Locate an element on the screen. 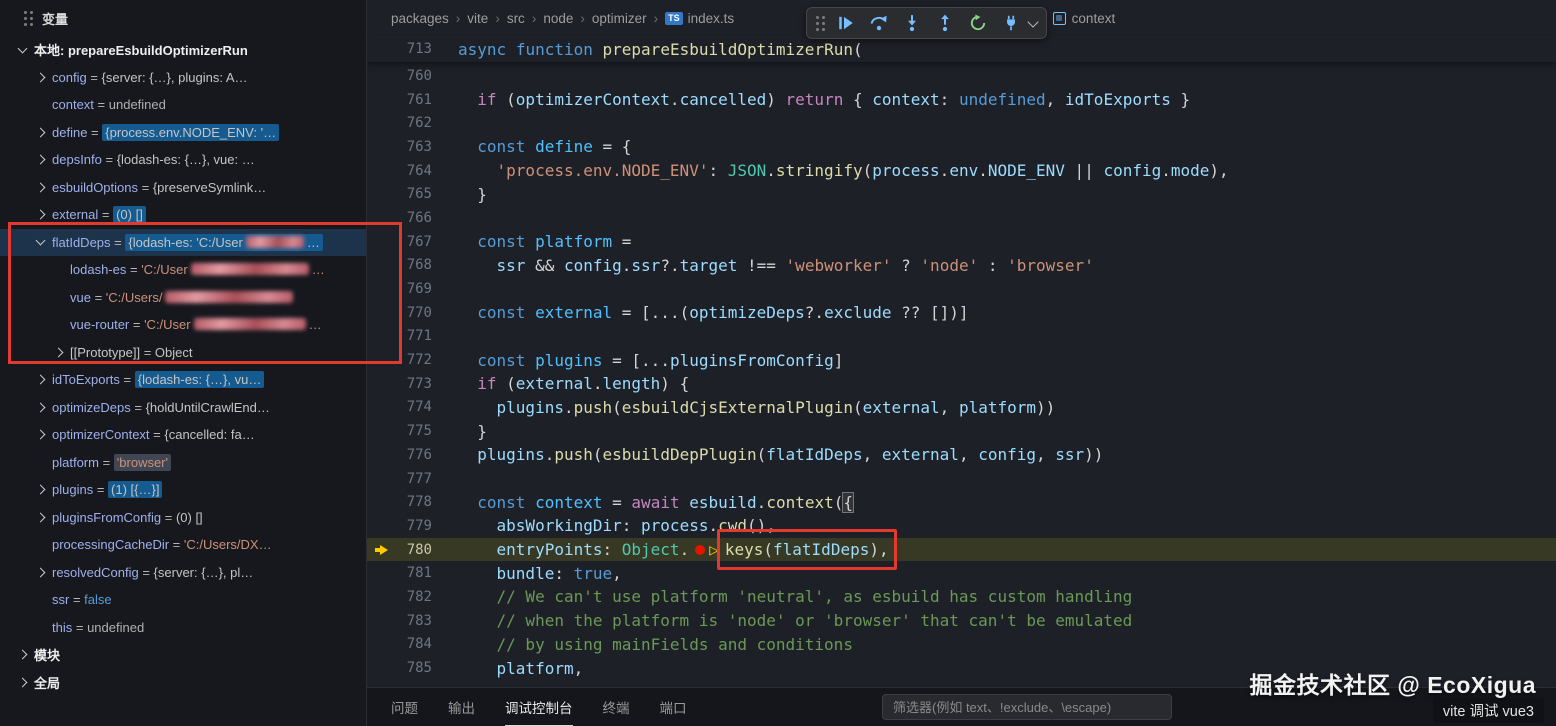 This screenshot has height=726, width=1556. variable-row: vue = 'C:/Users/ is located at coordinates (183, 298).